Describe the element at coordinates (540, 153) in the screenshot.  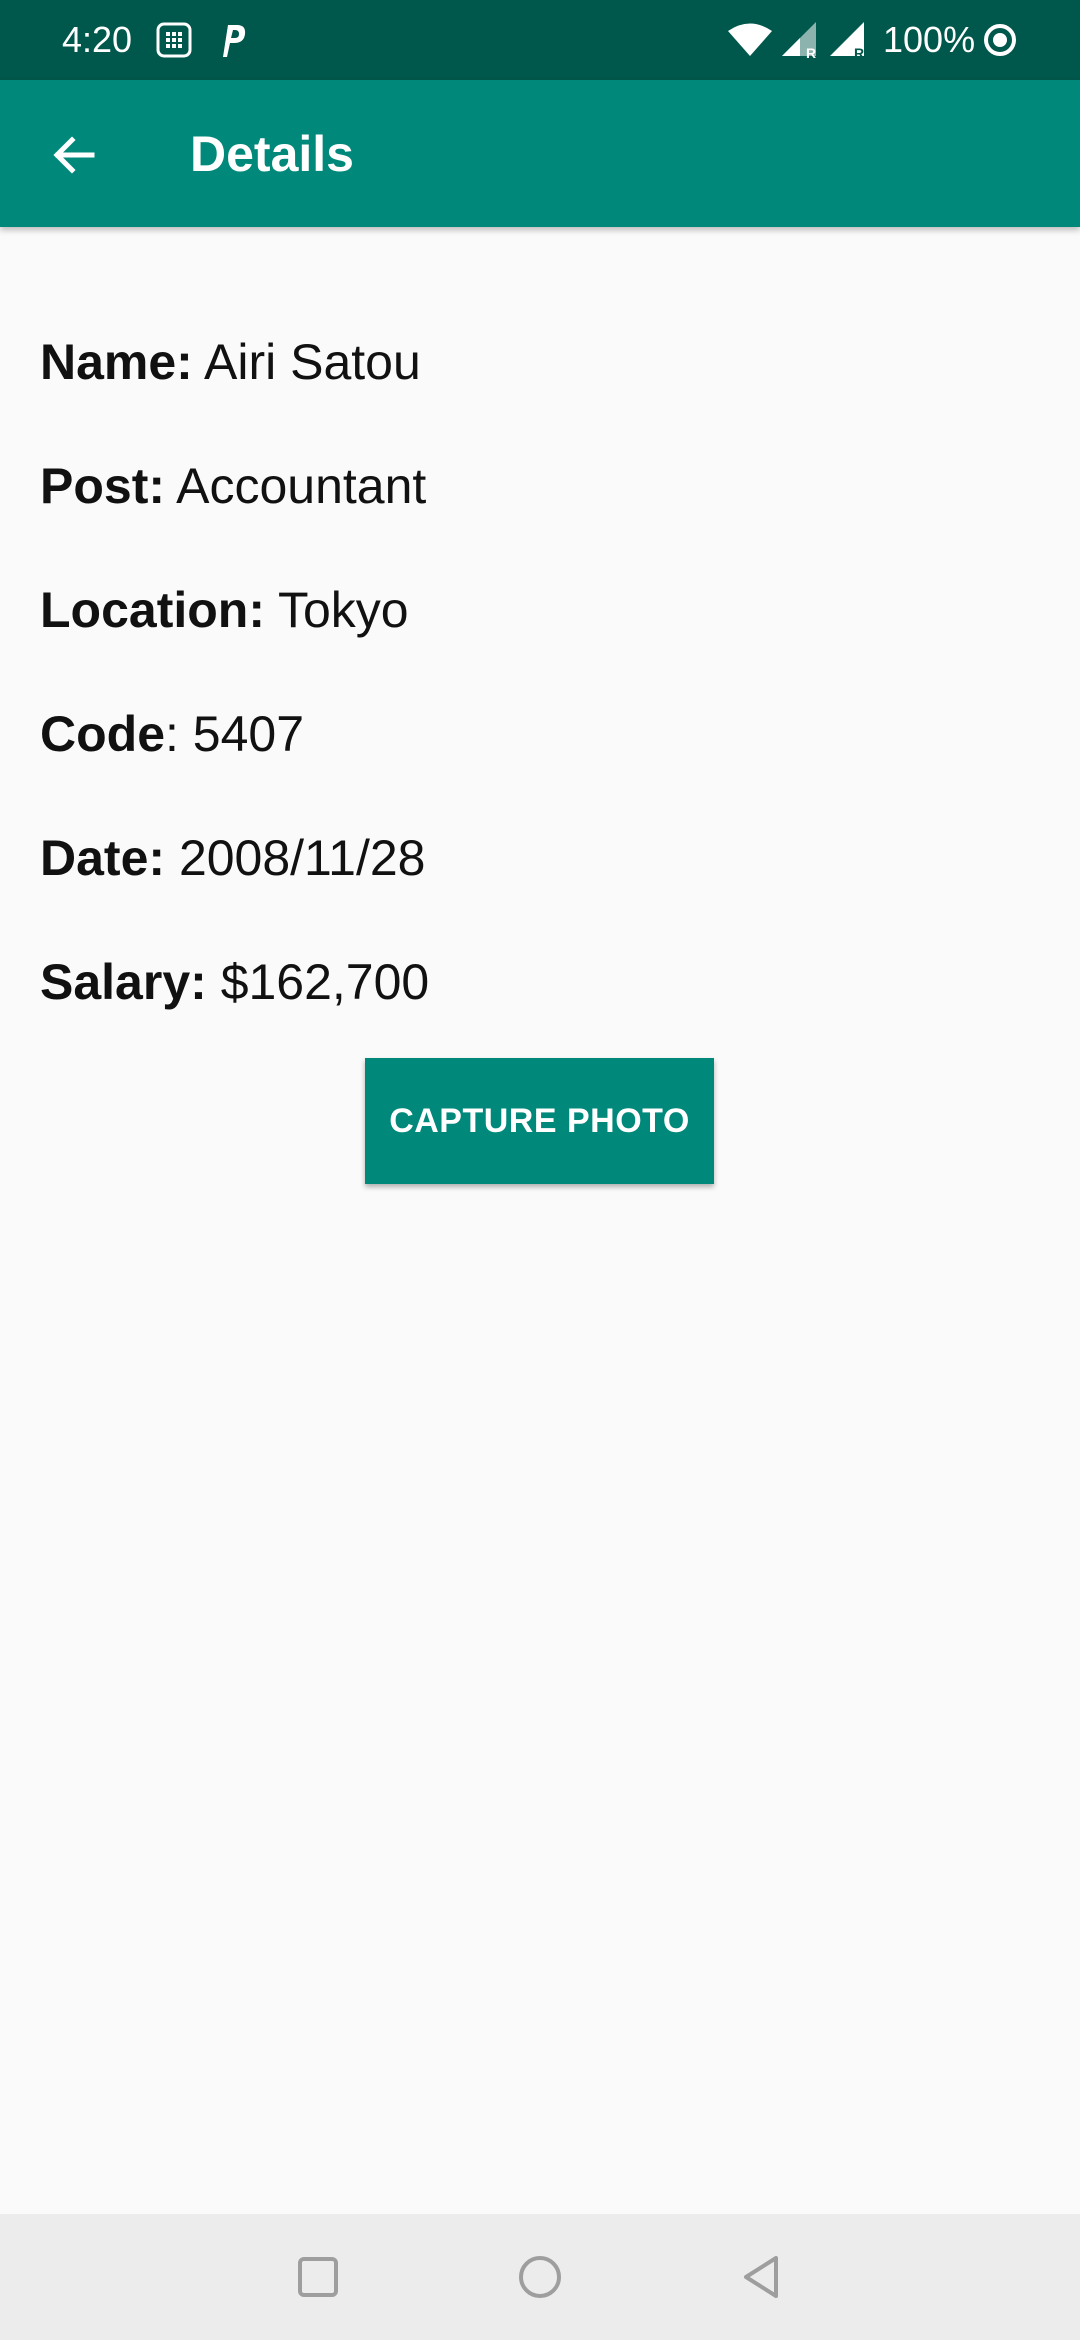
I see `app-bar: Details` at that location.